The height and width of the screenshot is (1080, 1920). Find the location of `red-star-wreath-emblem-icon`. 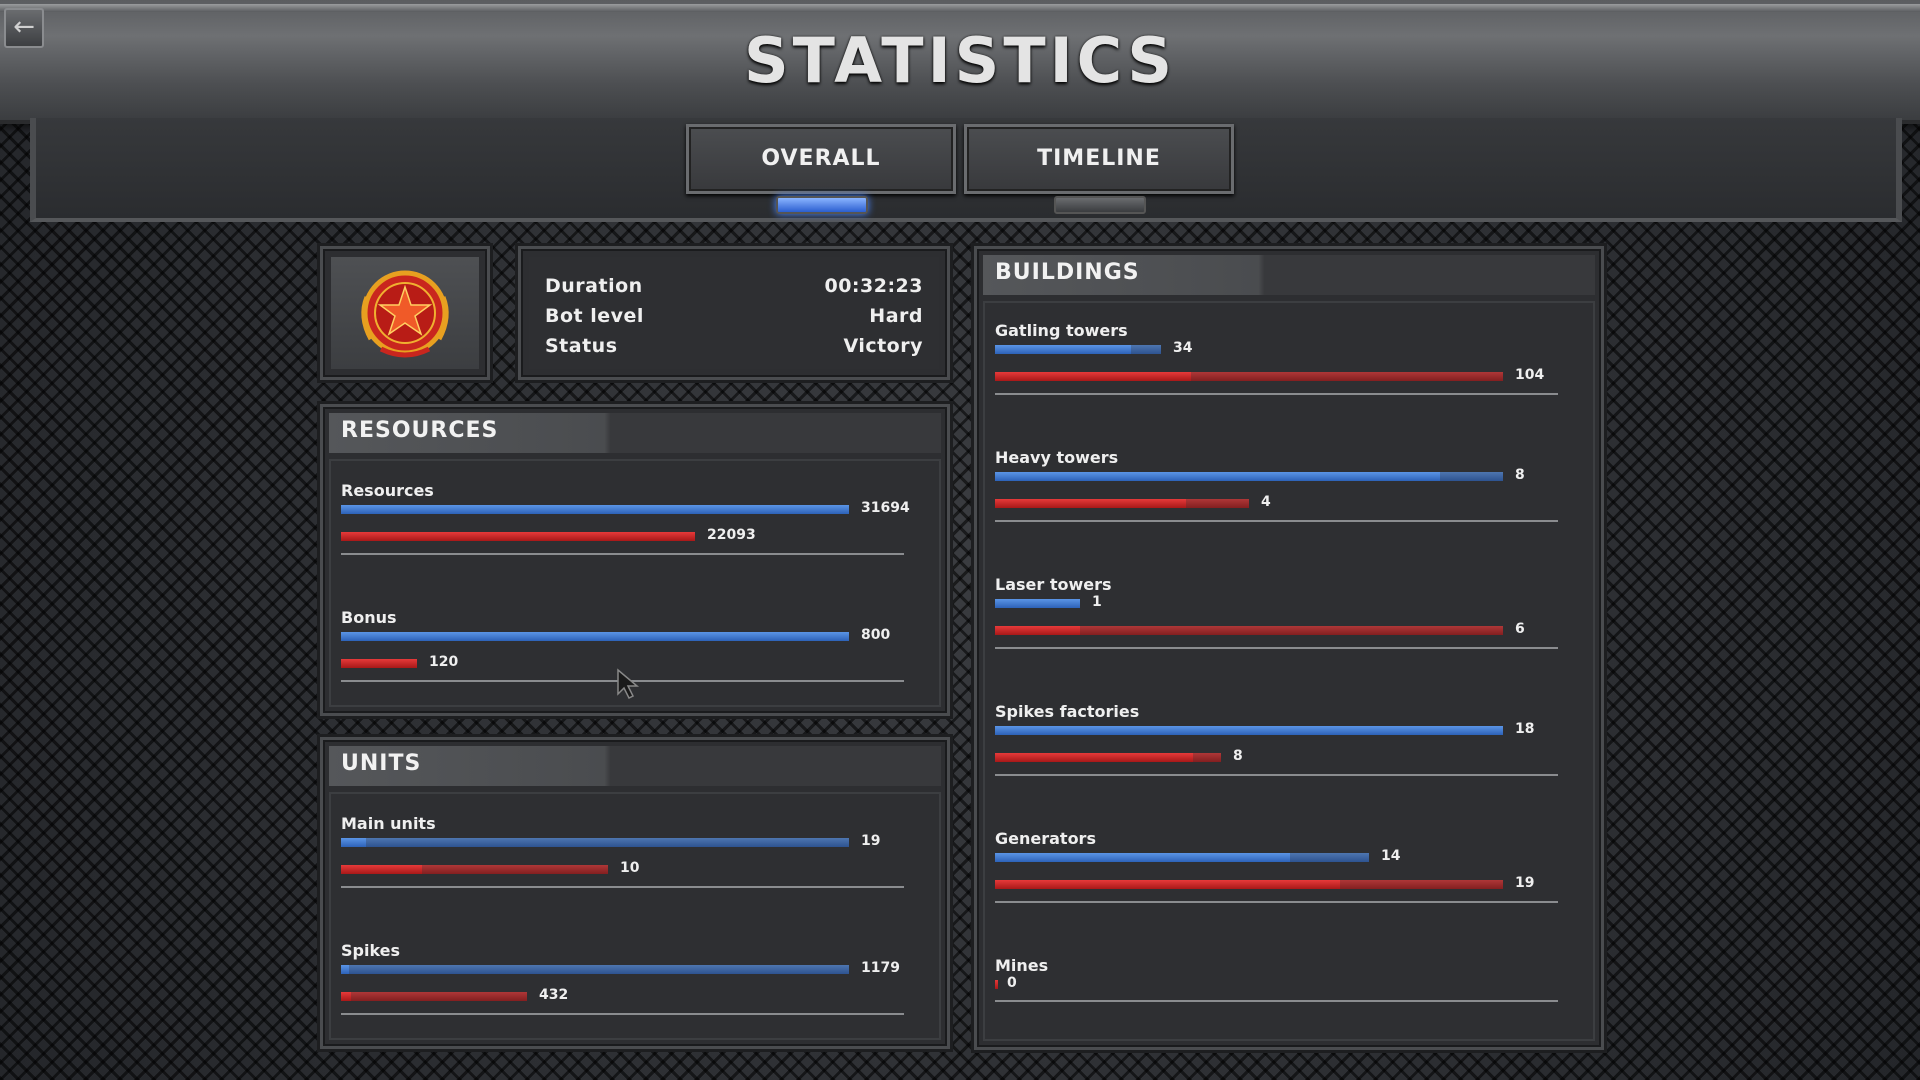

red-star-wreath-emblem-icon is located at coordinates (405, 314).